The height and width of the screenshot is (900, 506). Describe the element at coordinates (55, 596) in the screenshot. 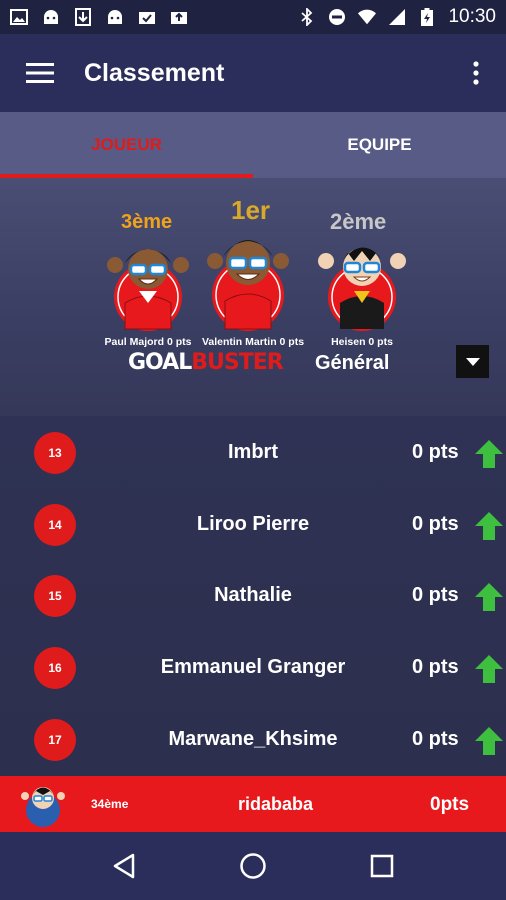

I see `rank-badge: 15` at that location.